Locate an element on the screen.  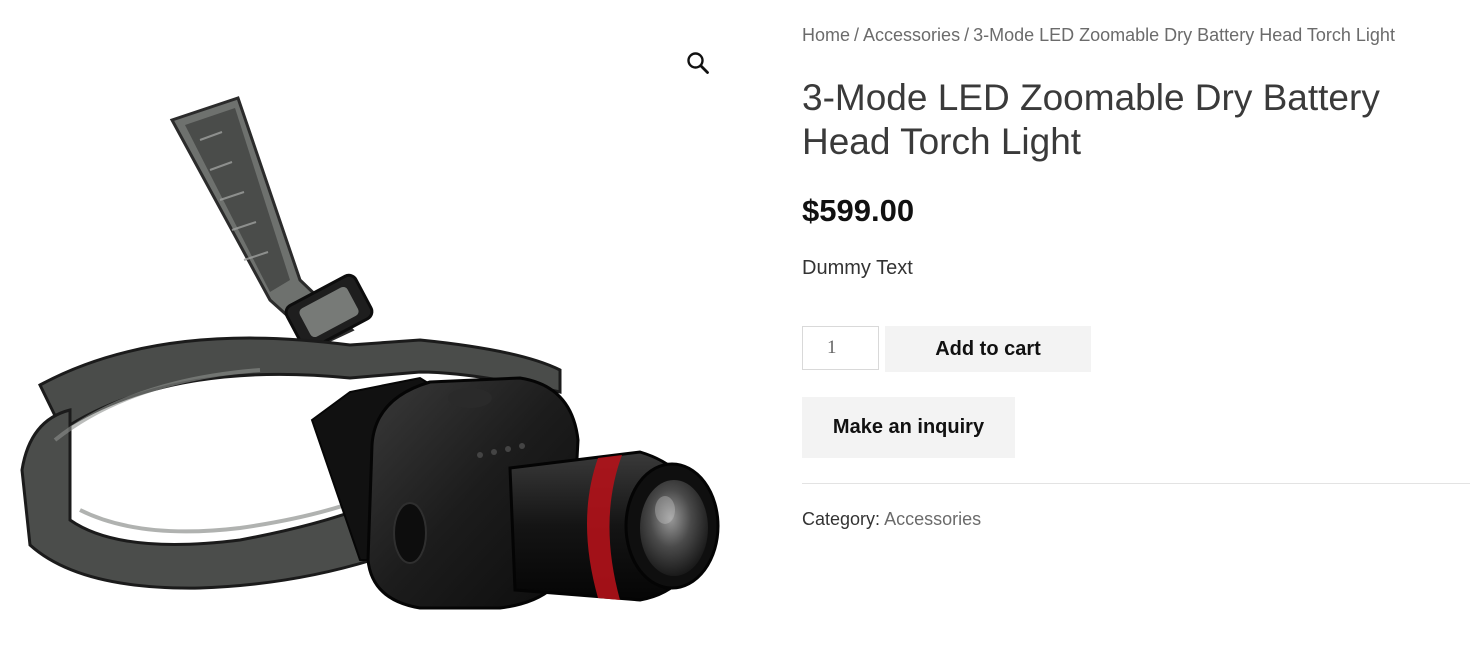
category-label: Category: is located at coordinates (841, 519).